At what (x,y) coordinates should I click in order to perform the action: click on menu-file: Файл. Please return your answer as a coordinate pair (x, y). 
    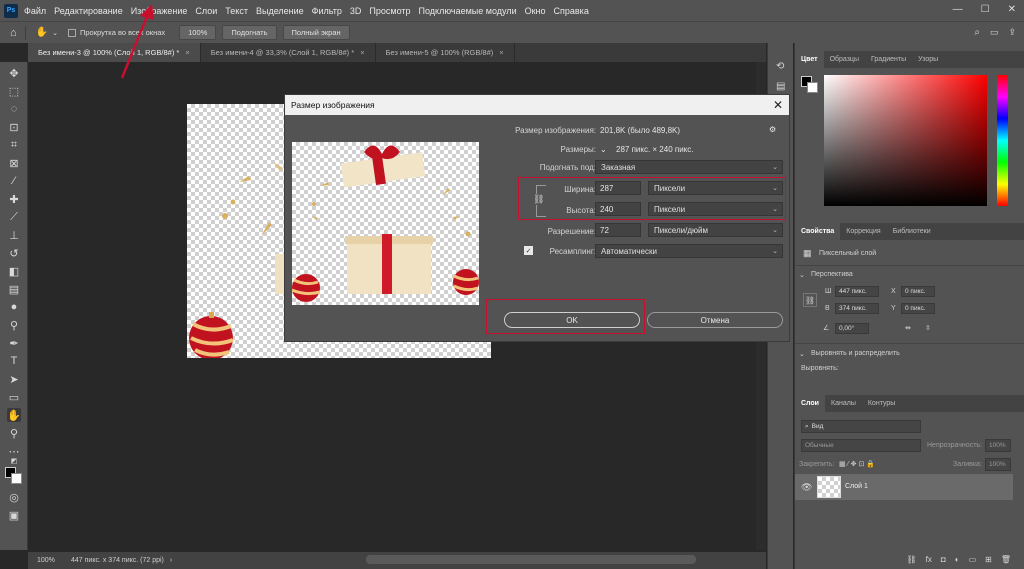
    Looking at the image, I should click on (35, 11).